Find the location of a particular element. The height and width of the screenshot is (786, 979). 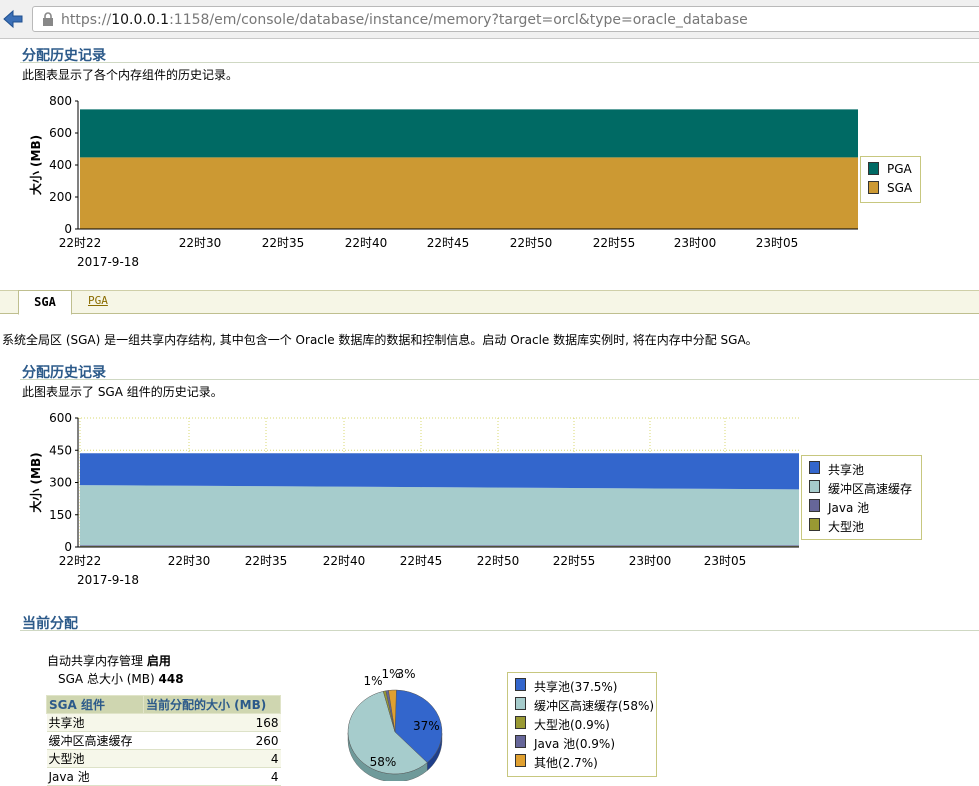

section-description: 此图表显示了各个内存组件的历史记录。 is located at coordinates (130, 75).